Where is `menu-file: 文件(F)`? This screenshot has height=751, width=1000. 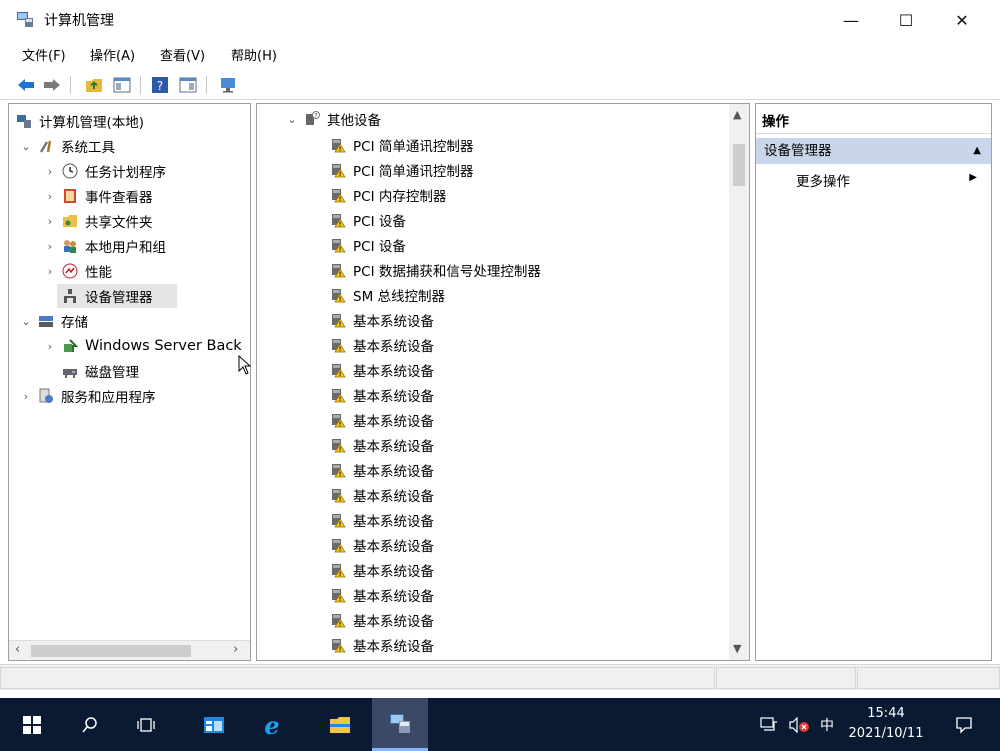 menu-file: 文件(F) is located at coordinates (44, 54).